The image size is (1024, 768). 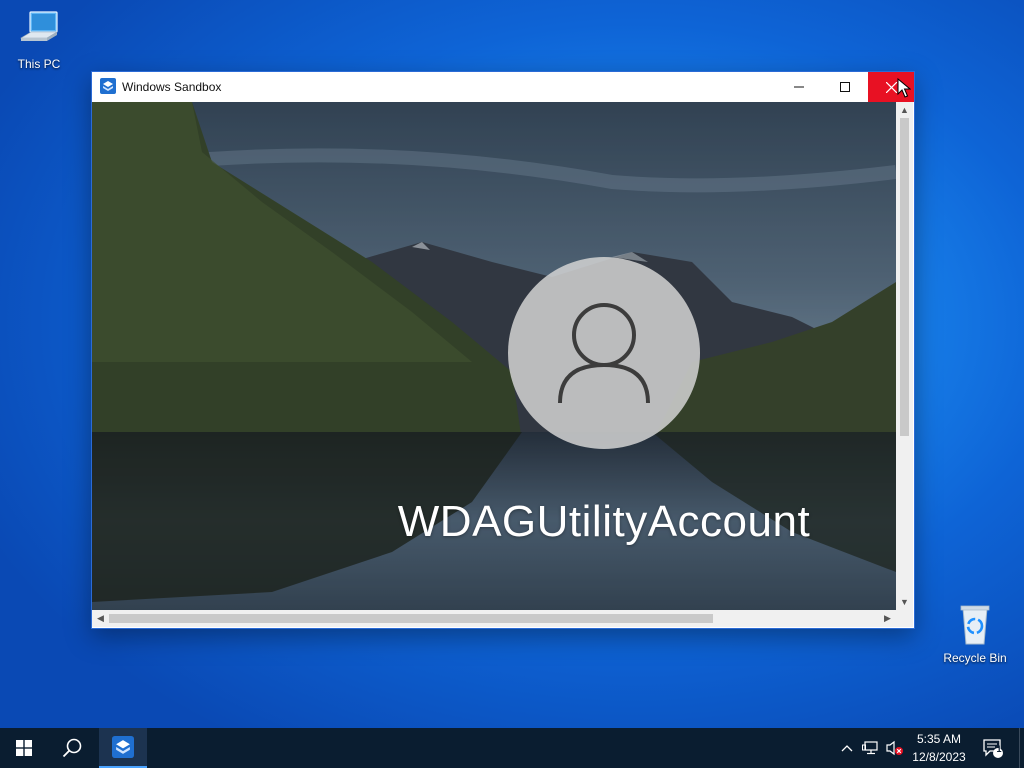 What do you see at coordinates (411, 618) in the screenshot?
I see `horizontal-scroll-thumb` at bounding box center [411, 618].